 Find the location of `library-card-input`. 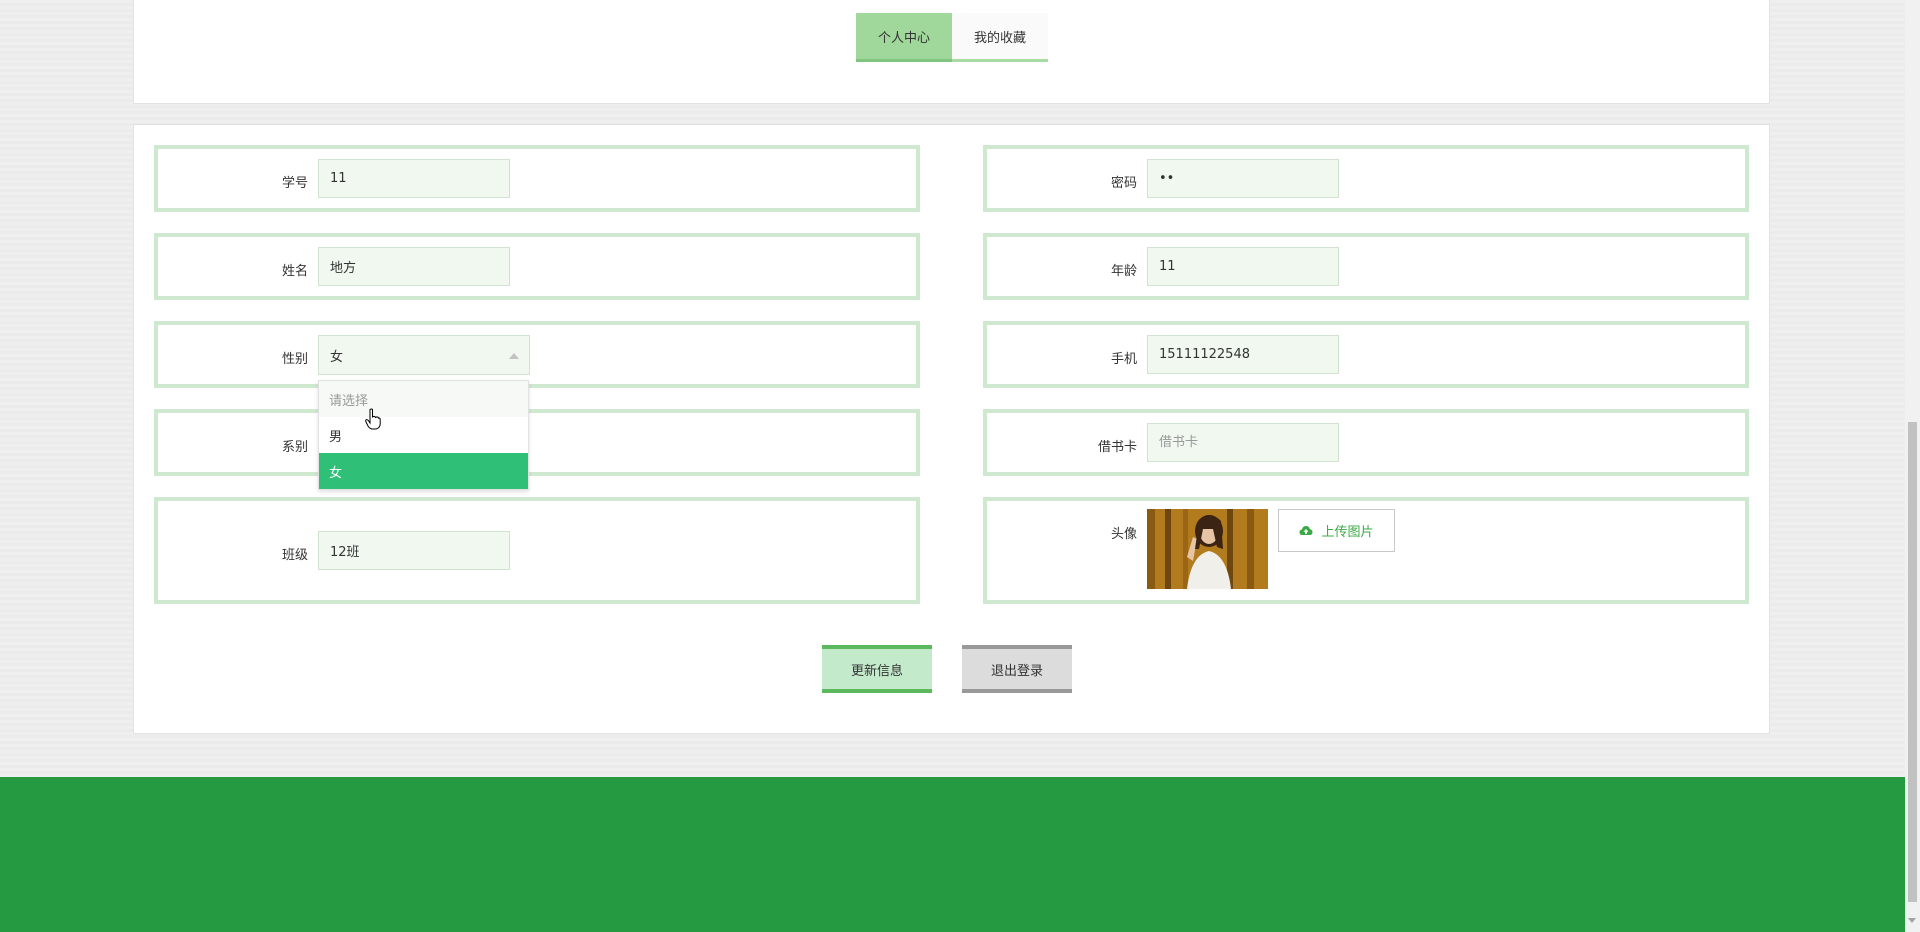

library-card-input is located at coordinates (1243, 442).